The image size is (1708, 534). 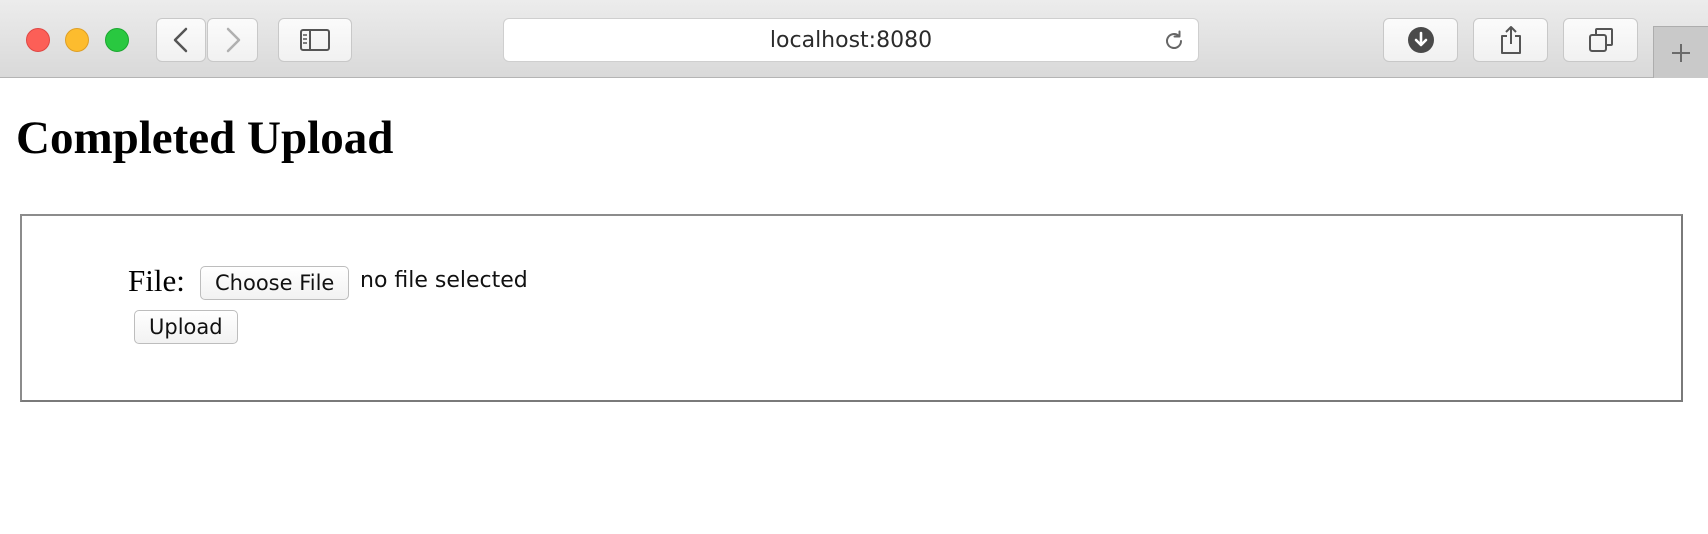 I want to click on reload-button, so click(x=1174, y=44).